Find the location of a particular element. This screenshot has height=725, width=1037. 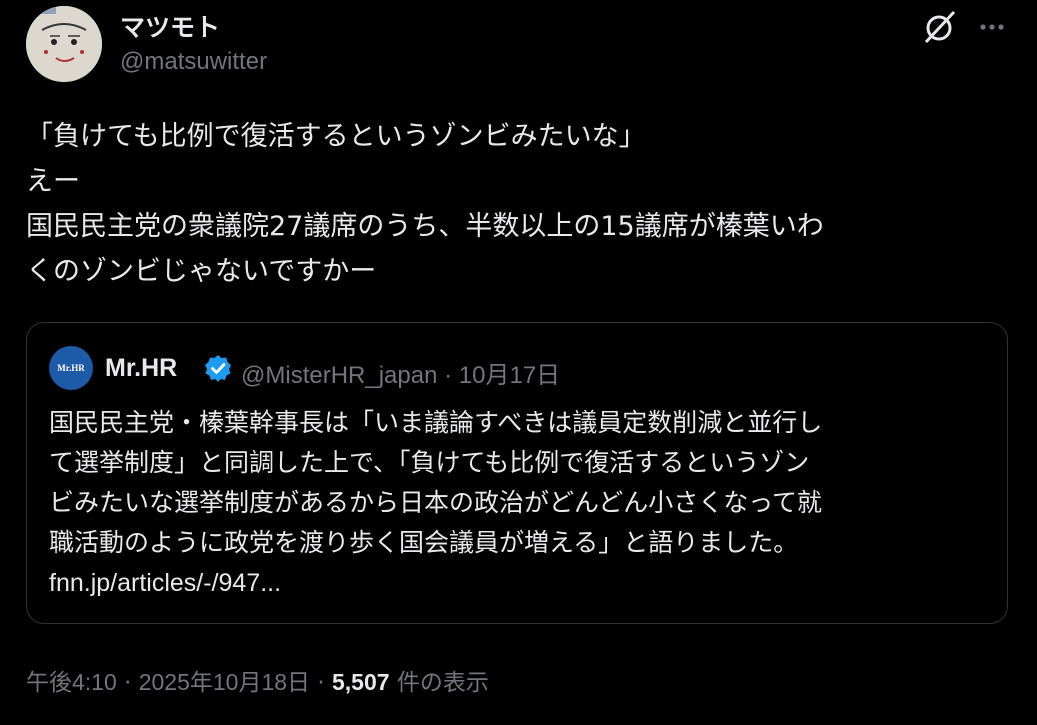

quoted-date: 10月17日 is located at coordinates (509, 375).